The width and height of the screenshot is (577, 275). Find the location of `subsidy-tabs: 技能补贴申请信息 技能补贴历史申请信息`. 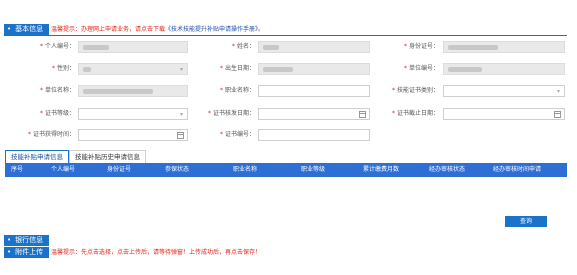

subsidy-tabs: 技能补贴申请信息 技能补贴历史申请信息 is located at coordinates (75, 156).